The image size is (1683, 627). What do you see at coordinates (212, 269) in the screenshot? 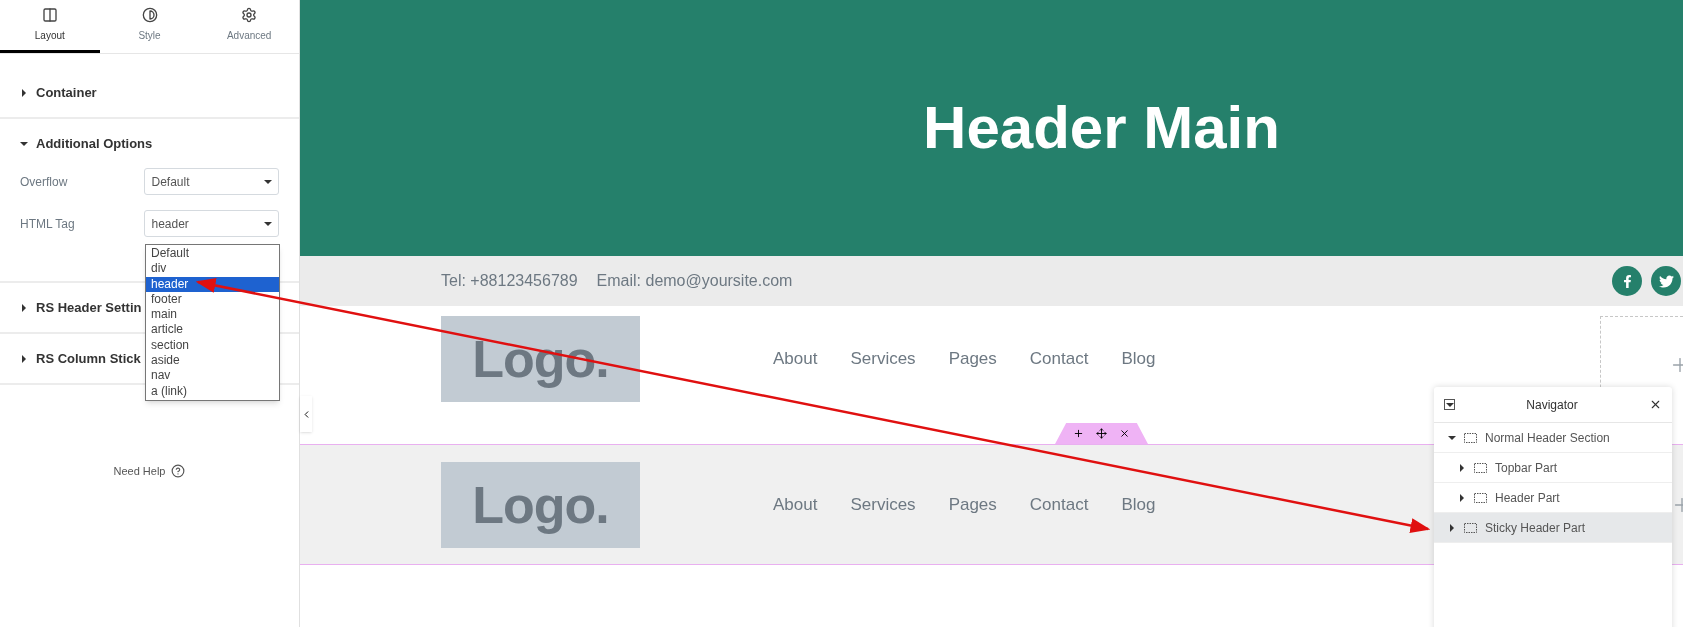
I see `dropdown-option: div` at bounding box center [212, 269].